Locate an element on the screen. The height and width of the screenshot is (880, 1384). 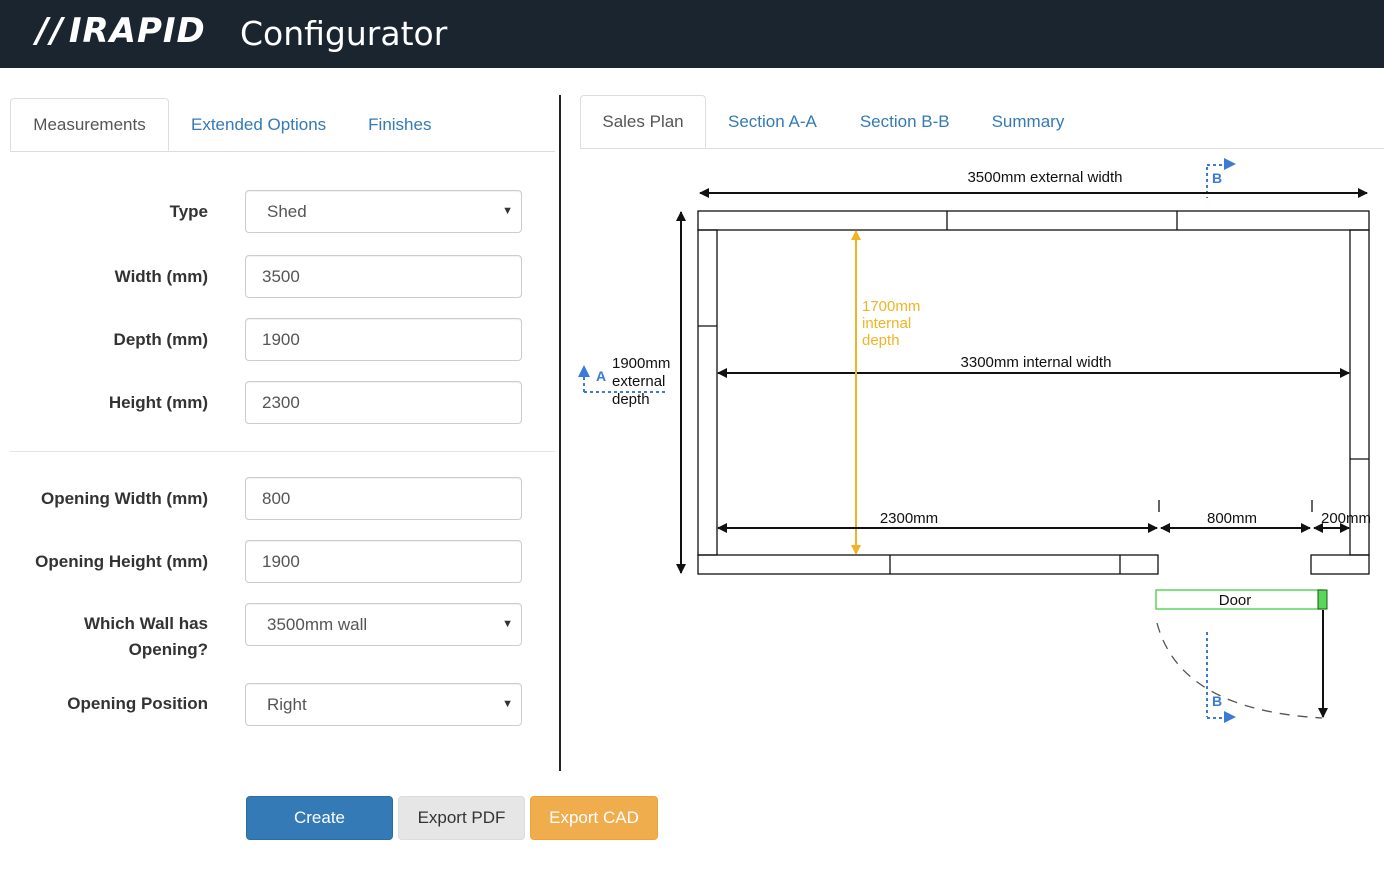
tab-section-a-a: Section A-A is located at coordinates (772, 121).